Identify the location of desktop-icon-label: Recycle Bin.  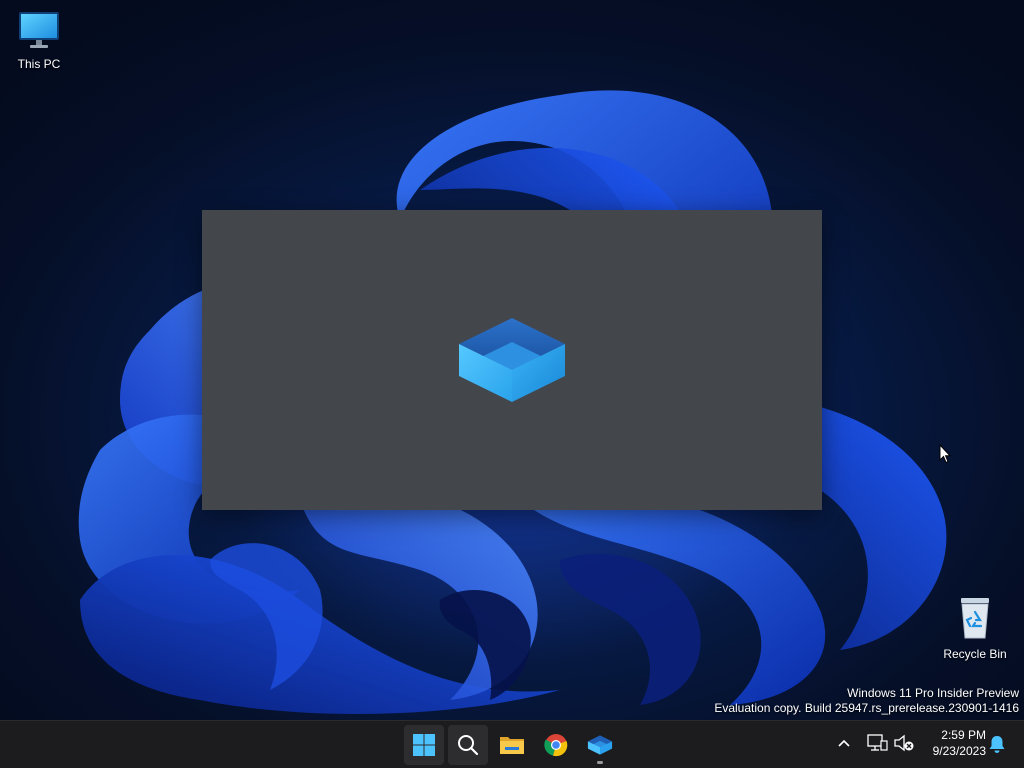
(975, 654).